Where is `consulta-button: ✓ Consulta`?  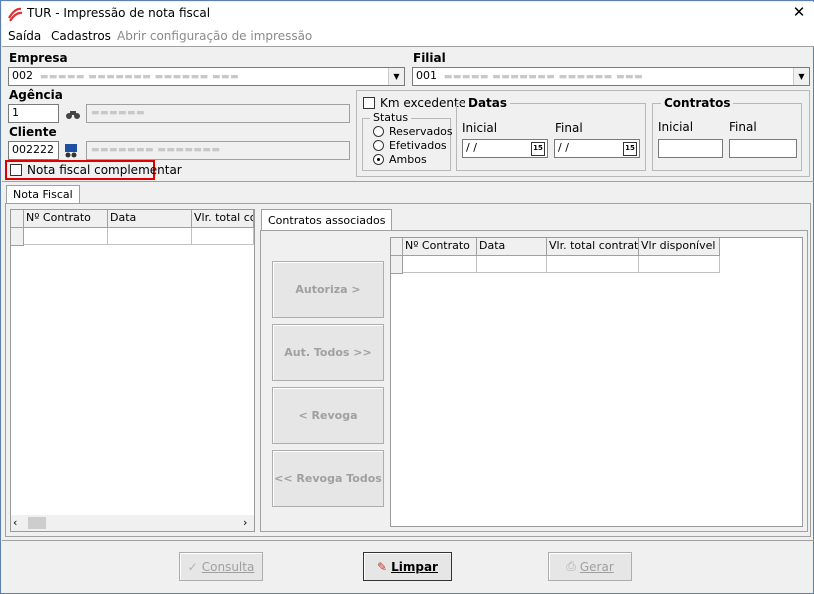
consulta-button: ✓ Consulta is located at coordinates (221, 566).